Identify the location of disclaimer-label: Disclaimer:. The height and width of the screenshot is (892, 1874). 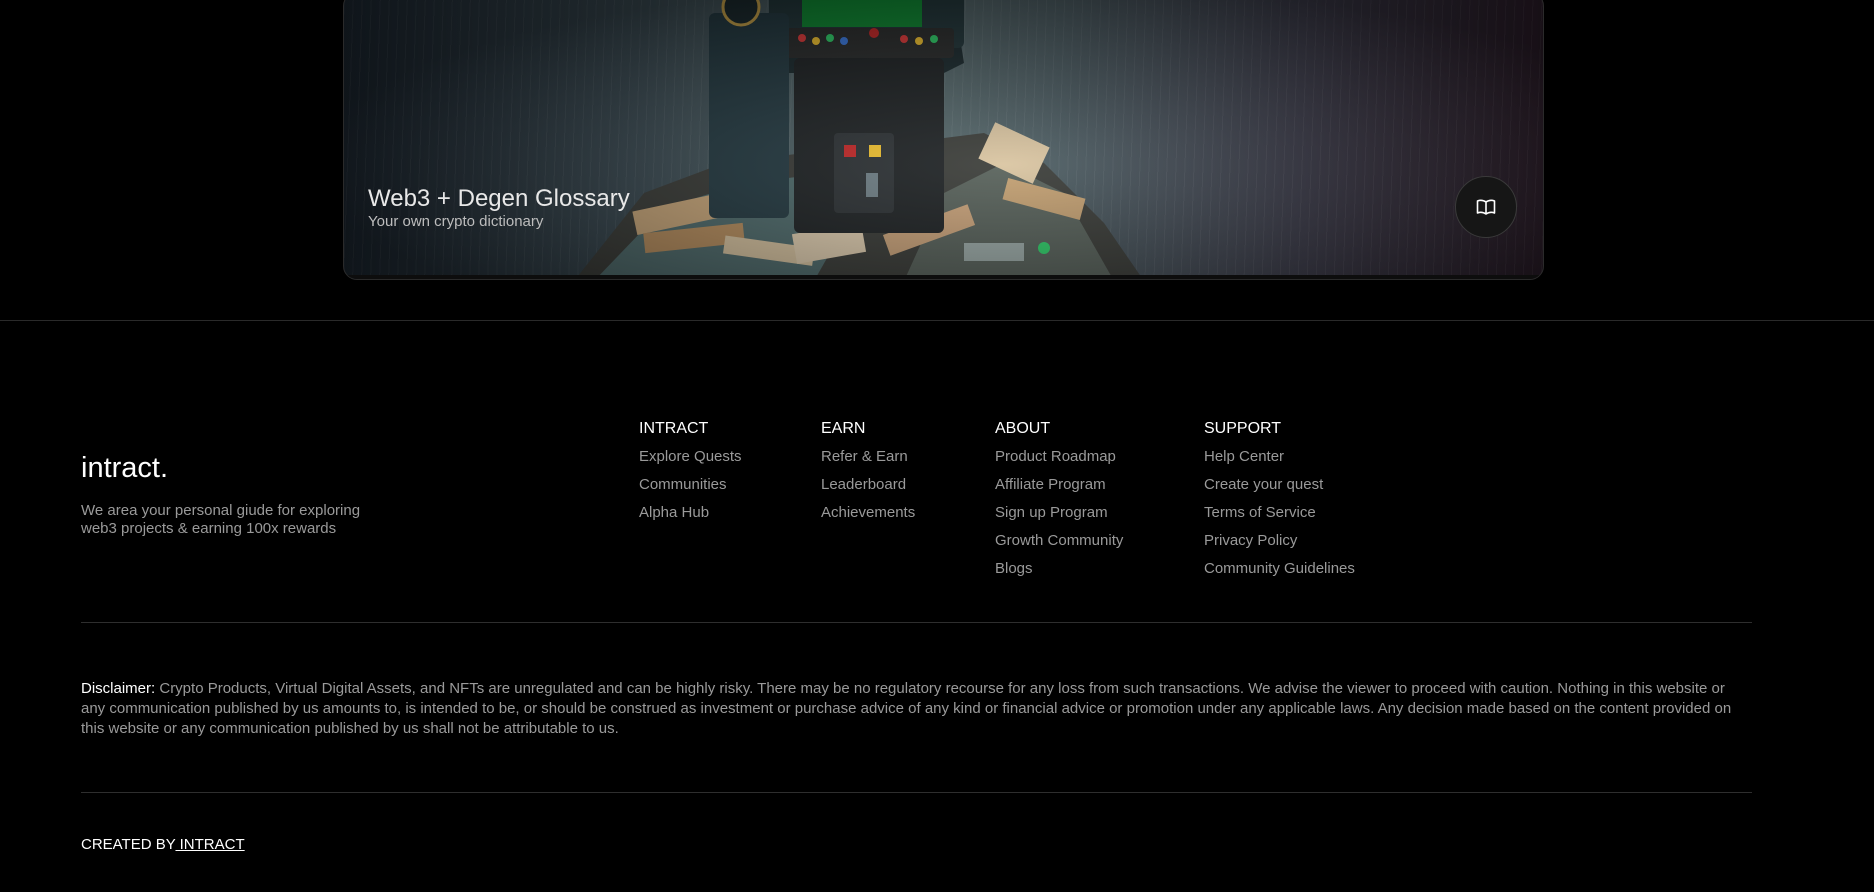
(118, 688).